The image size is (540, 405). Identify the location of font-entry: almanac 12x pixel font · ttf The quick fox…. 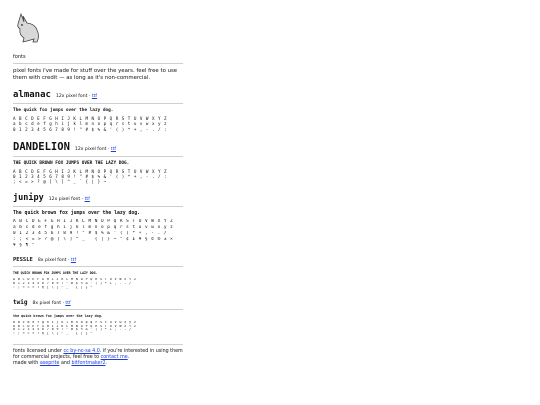
(98, 111).